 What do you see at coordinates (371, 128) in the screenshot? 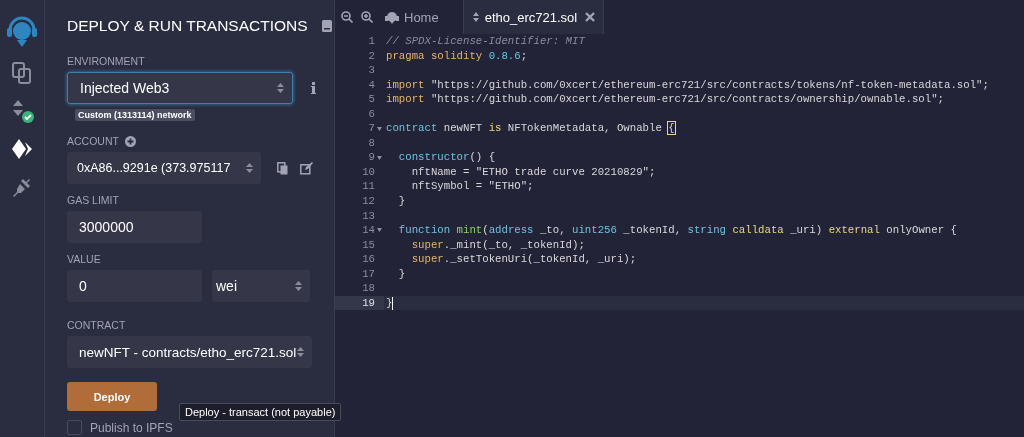
I see `line-number: 7` at bounding box center [371, 128].